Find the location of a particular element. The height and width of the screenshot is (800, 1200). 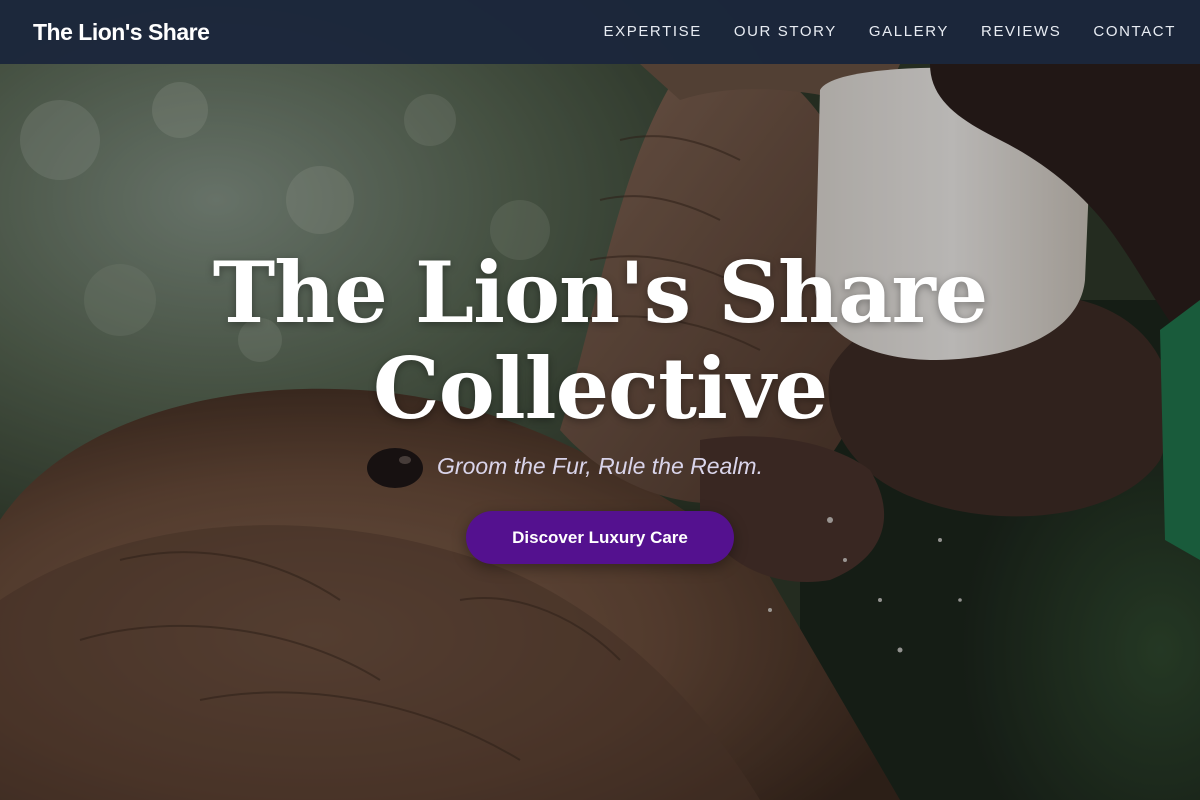

nav-link-expertise: EXPERTISE is located at coordinates (653, 31).